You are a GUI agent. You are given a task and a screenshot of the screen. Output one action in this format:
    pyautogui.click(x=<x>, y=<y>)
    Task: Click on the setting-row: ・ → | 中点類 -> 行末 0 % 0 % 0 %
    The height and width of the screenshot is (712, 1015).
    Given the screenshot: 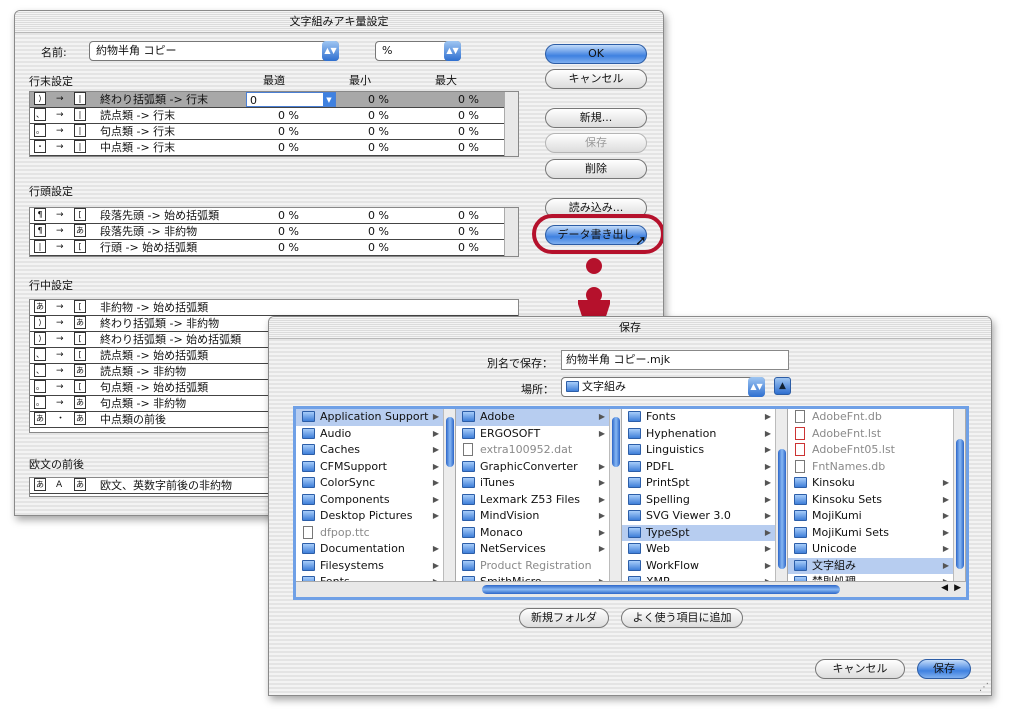 What is the action you would take?
    pyautogui.click(x=274, y=148)
    